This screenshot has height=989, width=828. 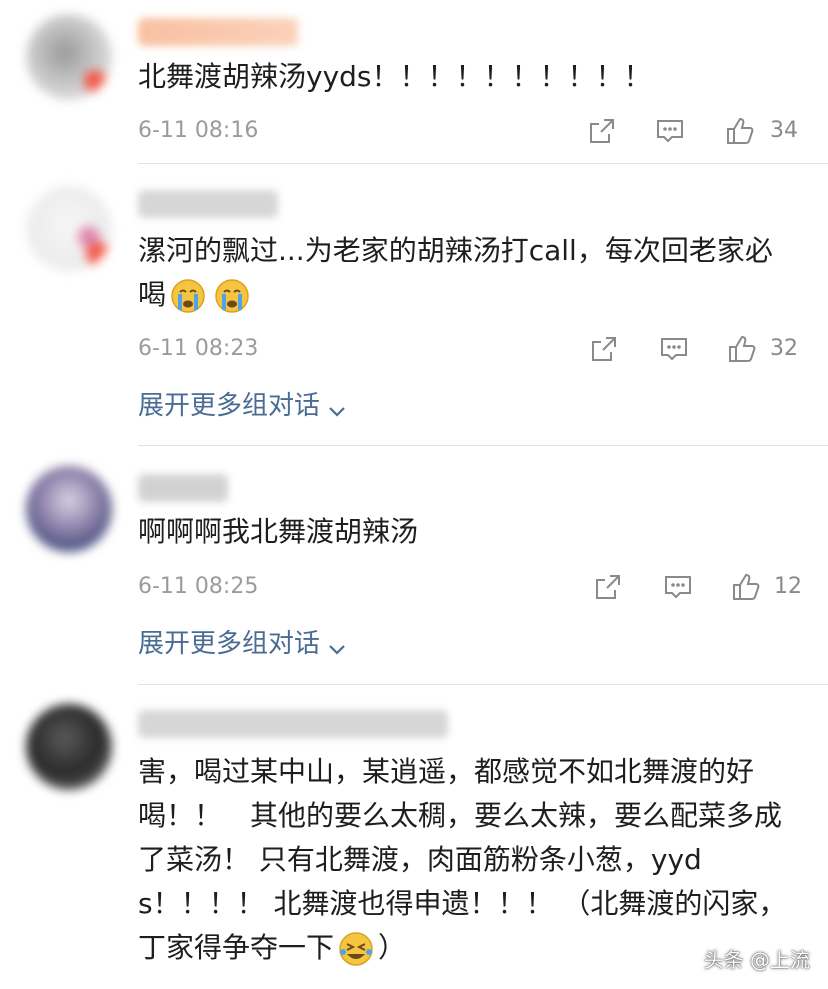 I want to click on comment-time: 6-11 08:23, so click(x=198, y=348).